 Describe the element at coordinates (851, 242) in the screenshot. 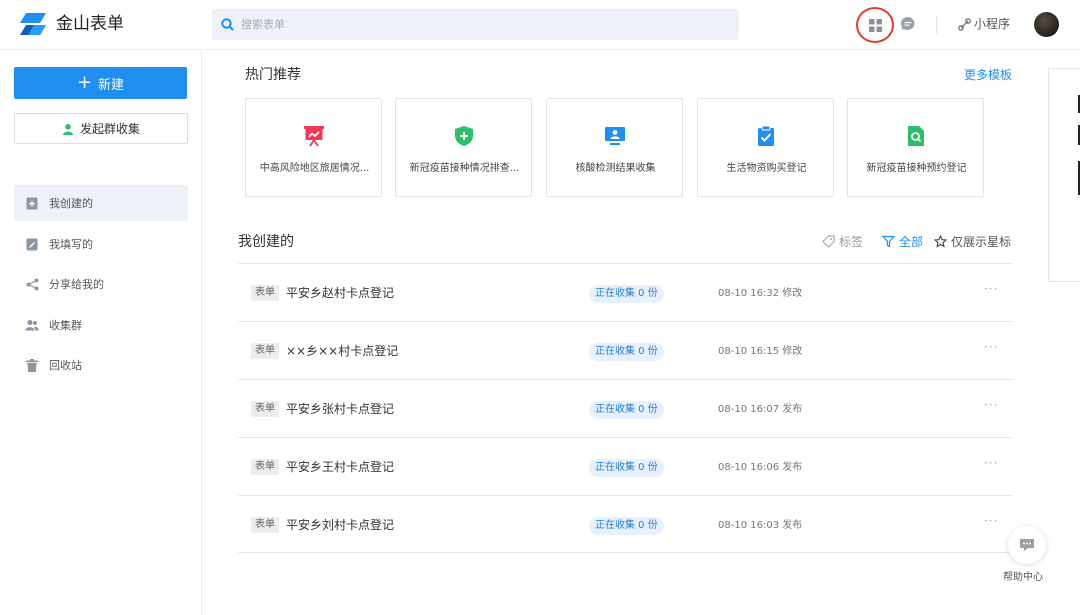

I see `filter-tag-label: 标签` at that location.